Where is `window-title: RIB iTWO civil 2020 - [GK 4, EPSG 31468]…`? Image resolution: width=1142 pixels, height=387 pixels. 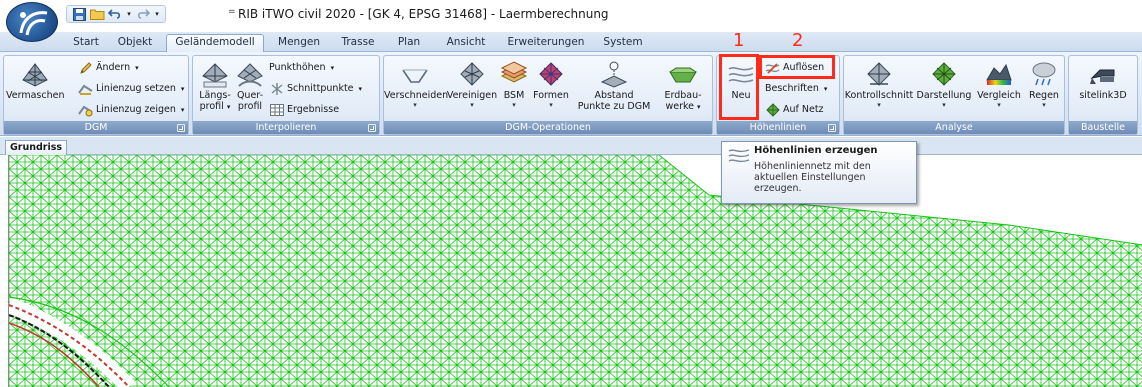 window-title: RIB iTWO civil 2020 - [GK 4, EPSG 31468]… is located at coordinates (423, 14).